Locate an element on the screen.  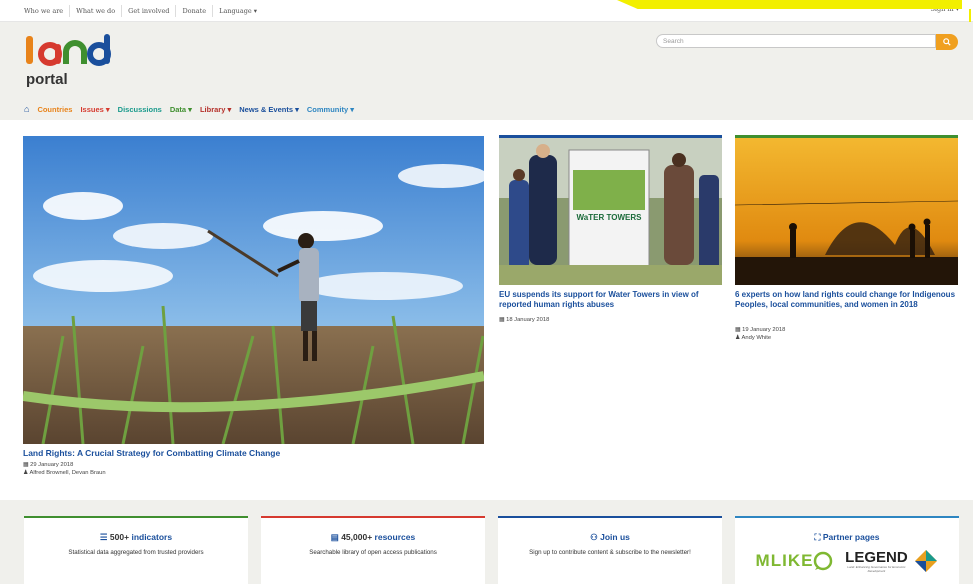
hero-date: ▦ 29 January 2018 is located at coordinates (48, 465).